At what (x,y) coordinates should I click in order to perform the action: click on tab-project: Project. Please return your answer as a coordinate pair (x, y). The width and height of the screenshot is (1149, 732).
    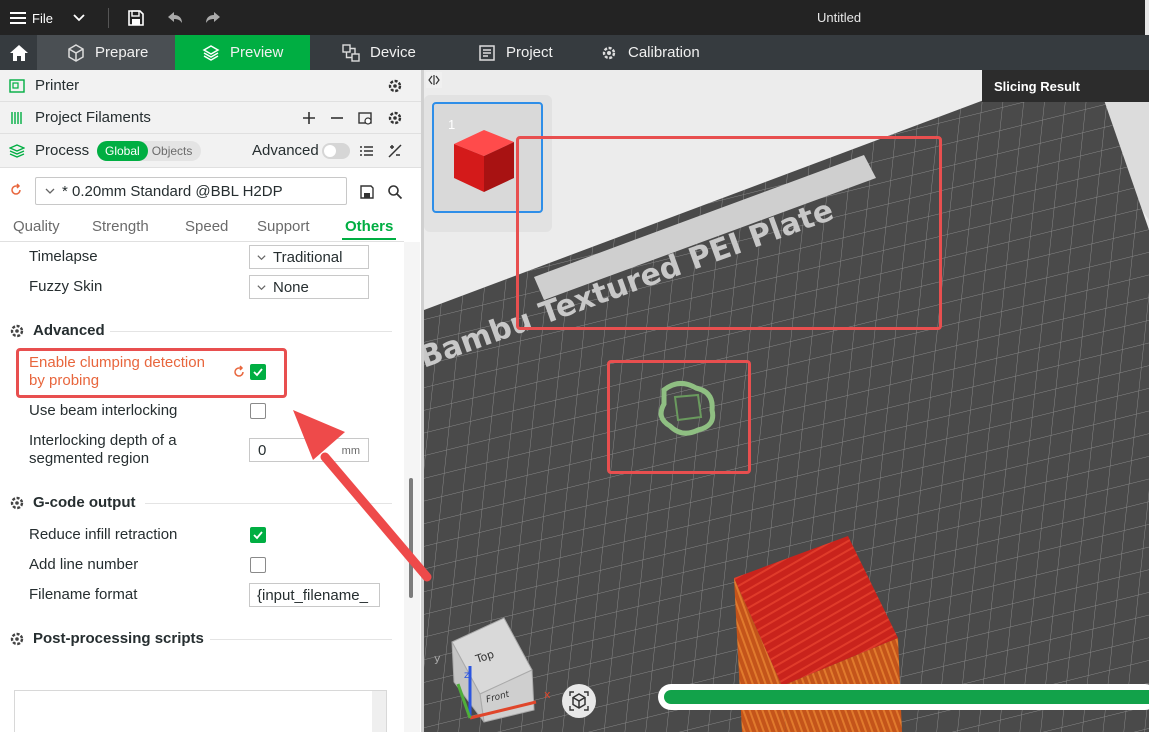
    Looking at the image, I should click on (515, 52).